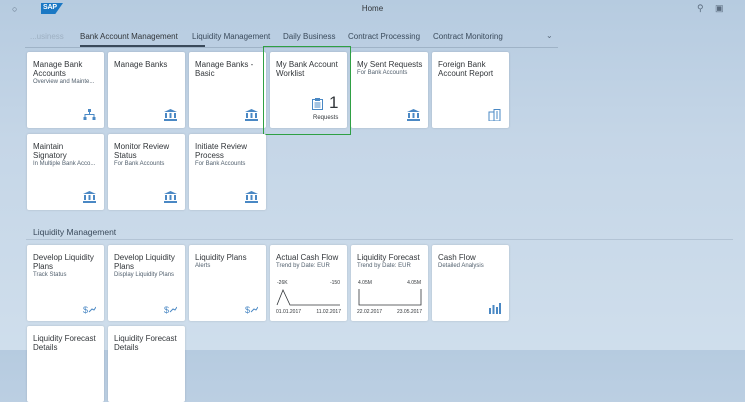 The image size is (745, 402). I want to click on spark-start-date: 22.02.2017, so click(370, 312).